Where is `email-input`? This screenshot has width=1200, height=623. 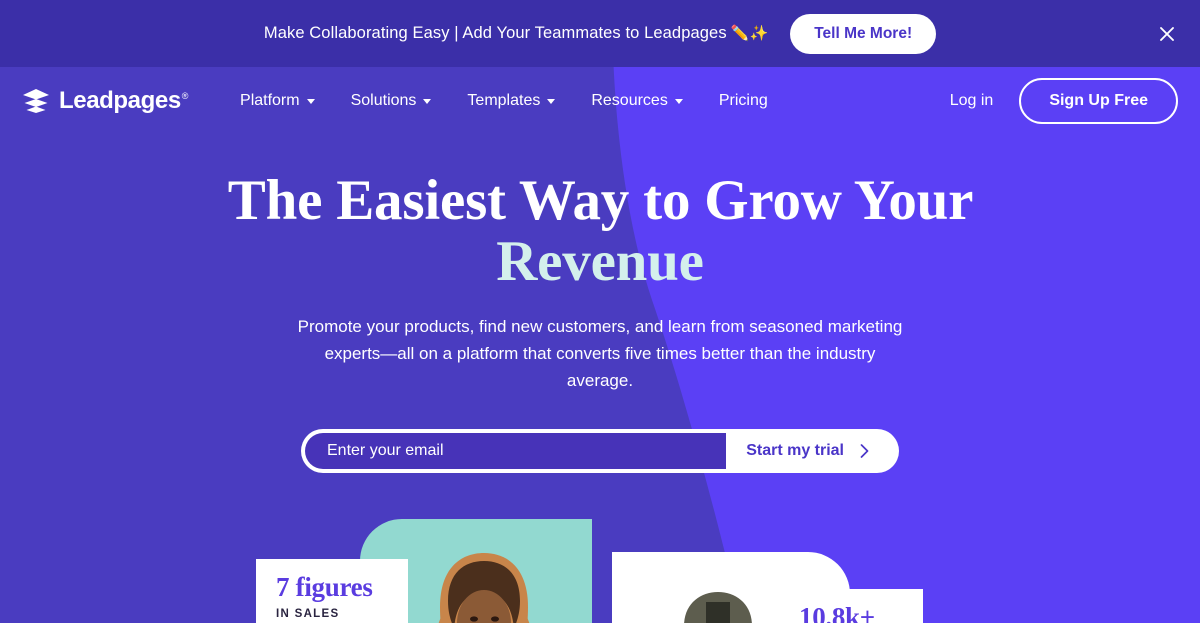
email-input is located at coordinates (516, 450).